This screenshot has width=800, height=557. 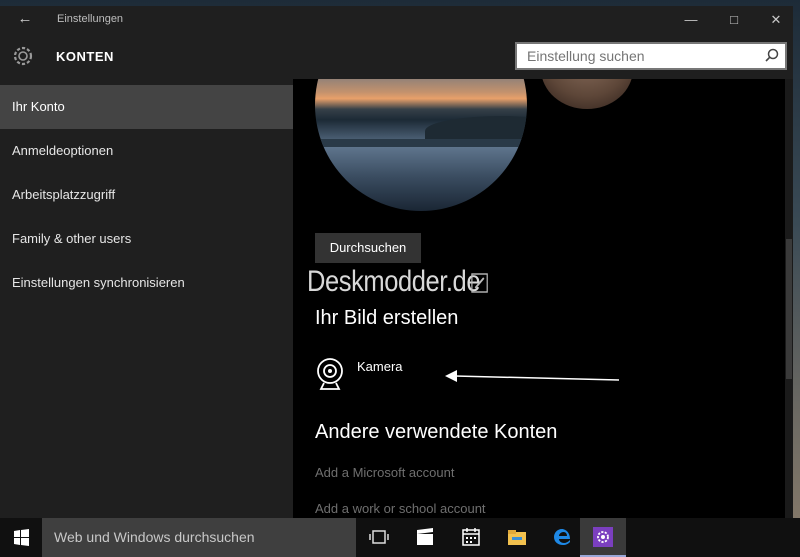 What do you see at coordinates (774, 20) in the screenshot?
I see `close-icon: ✕` at bounding box center [774, 20].